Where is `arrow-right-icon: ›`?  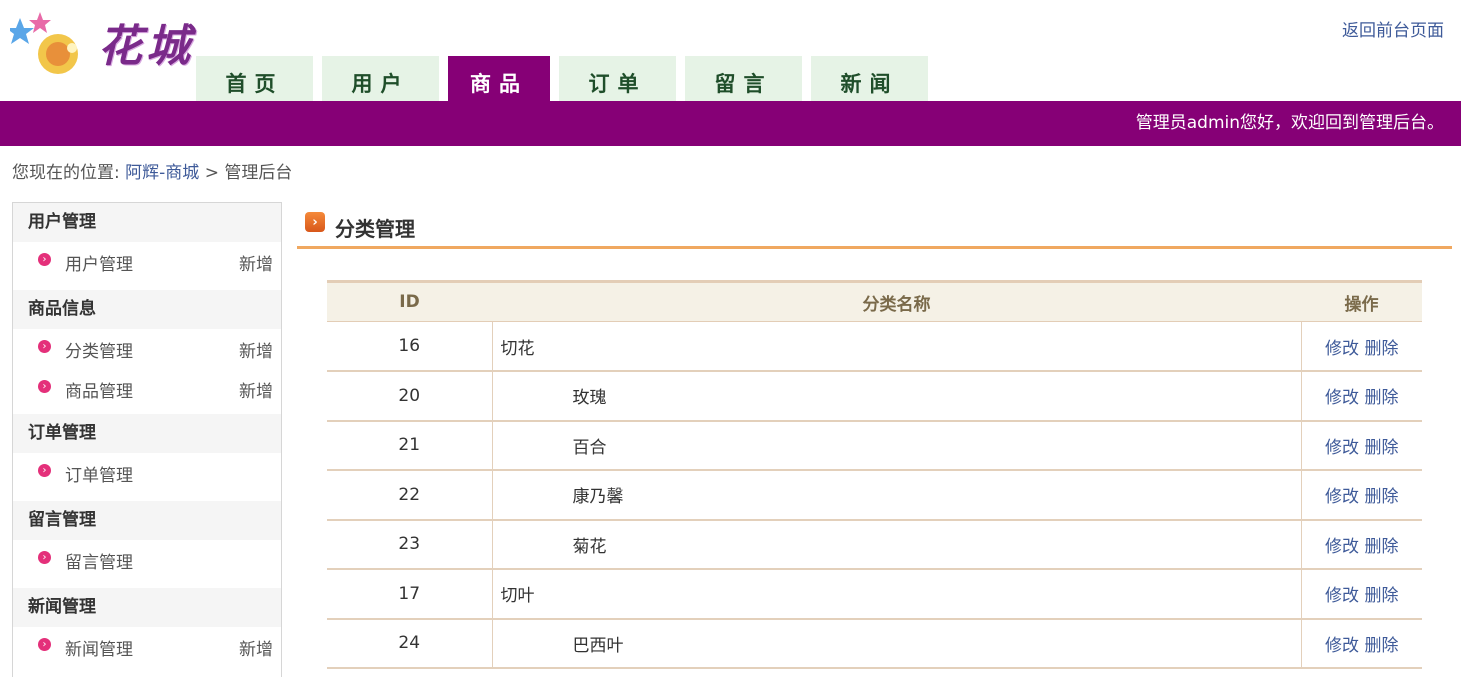
arrow-right-icon: › is located at coordinates (315, 222).